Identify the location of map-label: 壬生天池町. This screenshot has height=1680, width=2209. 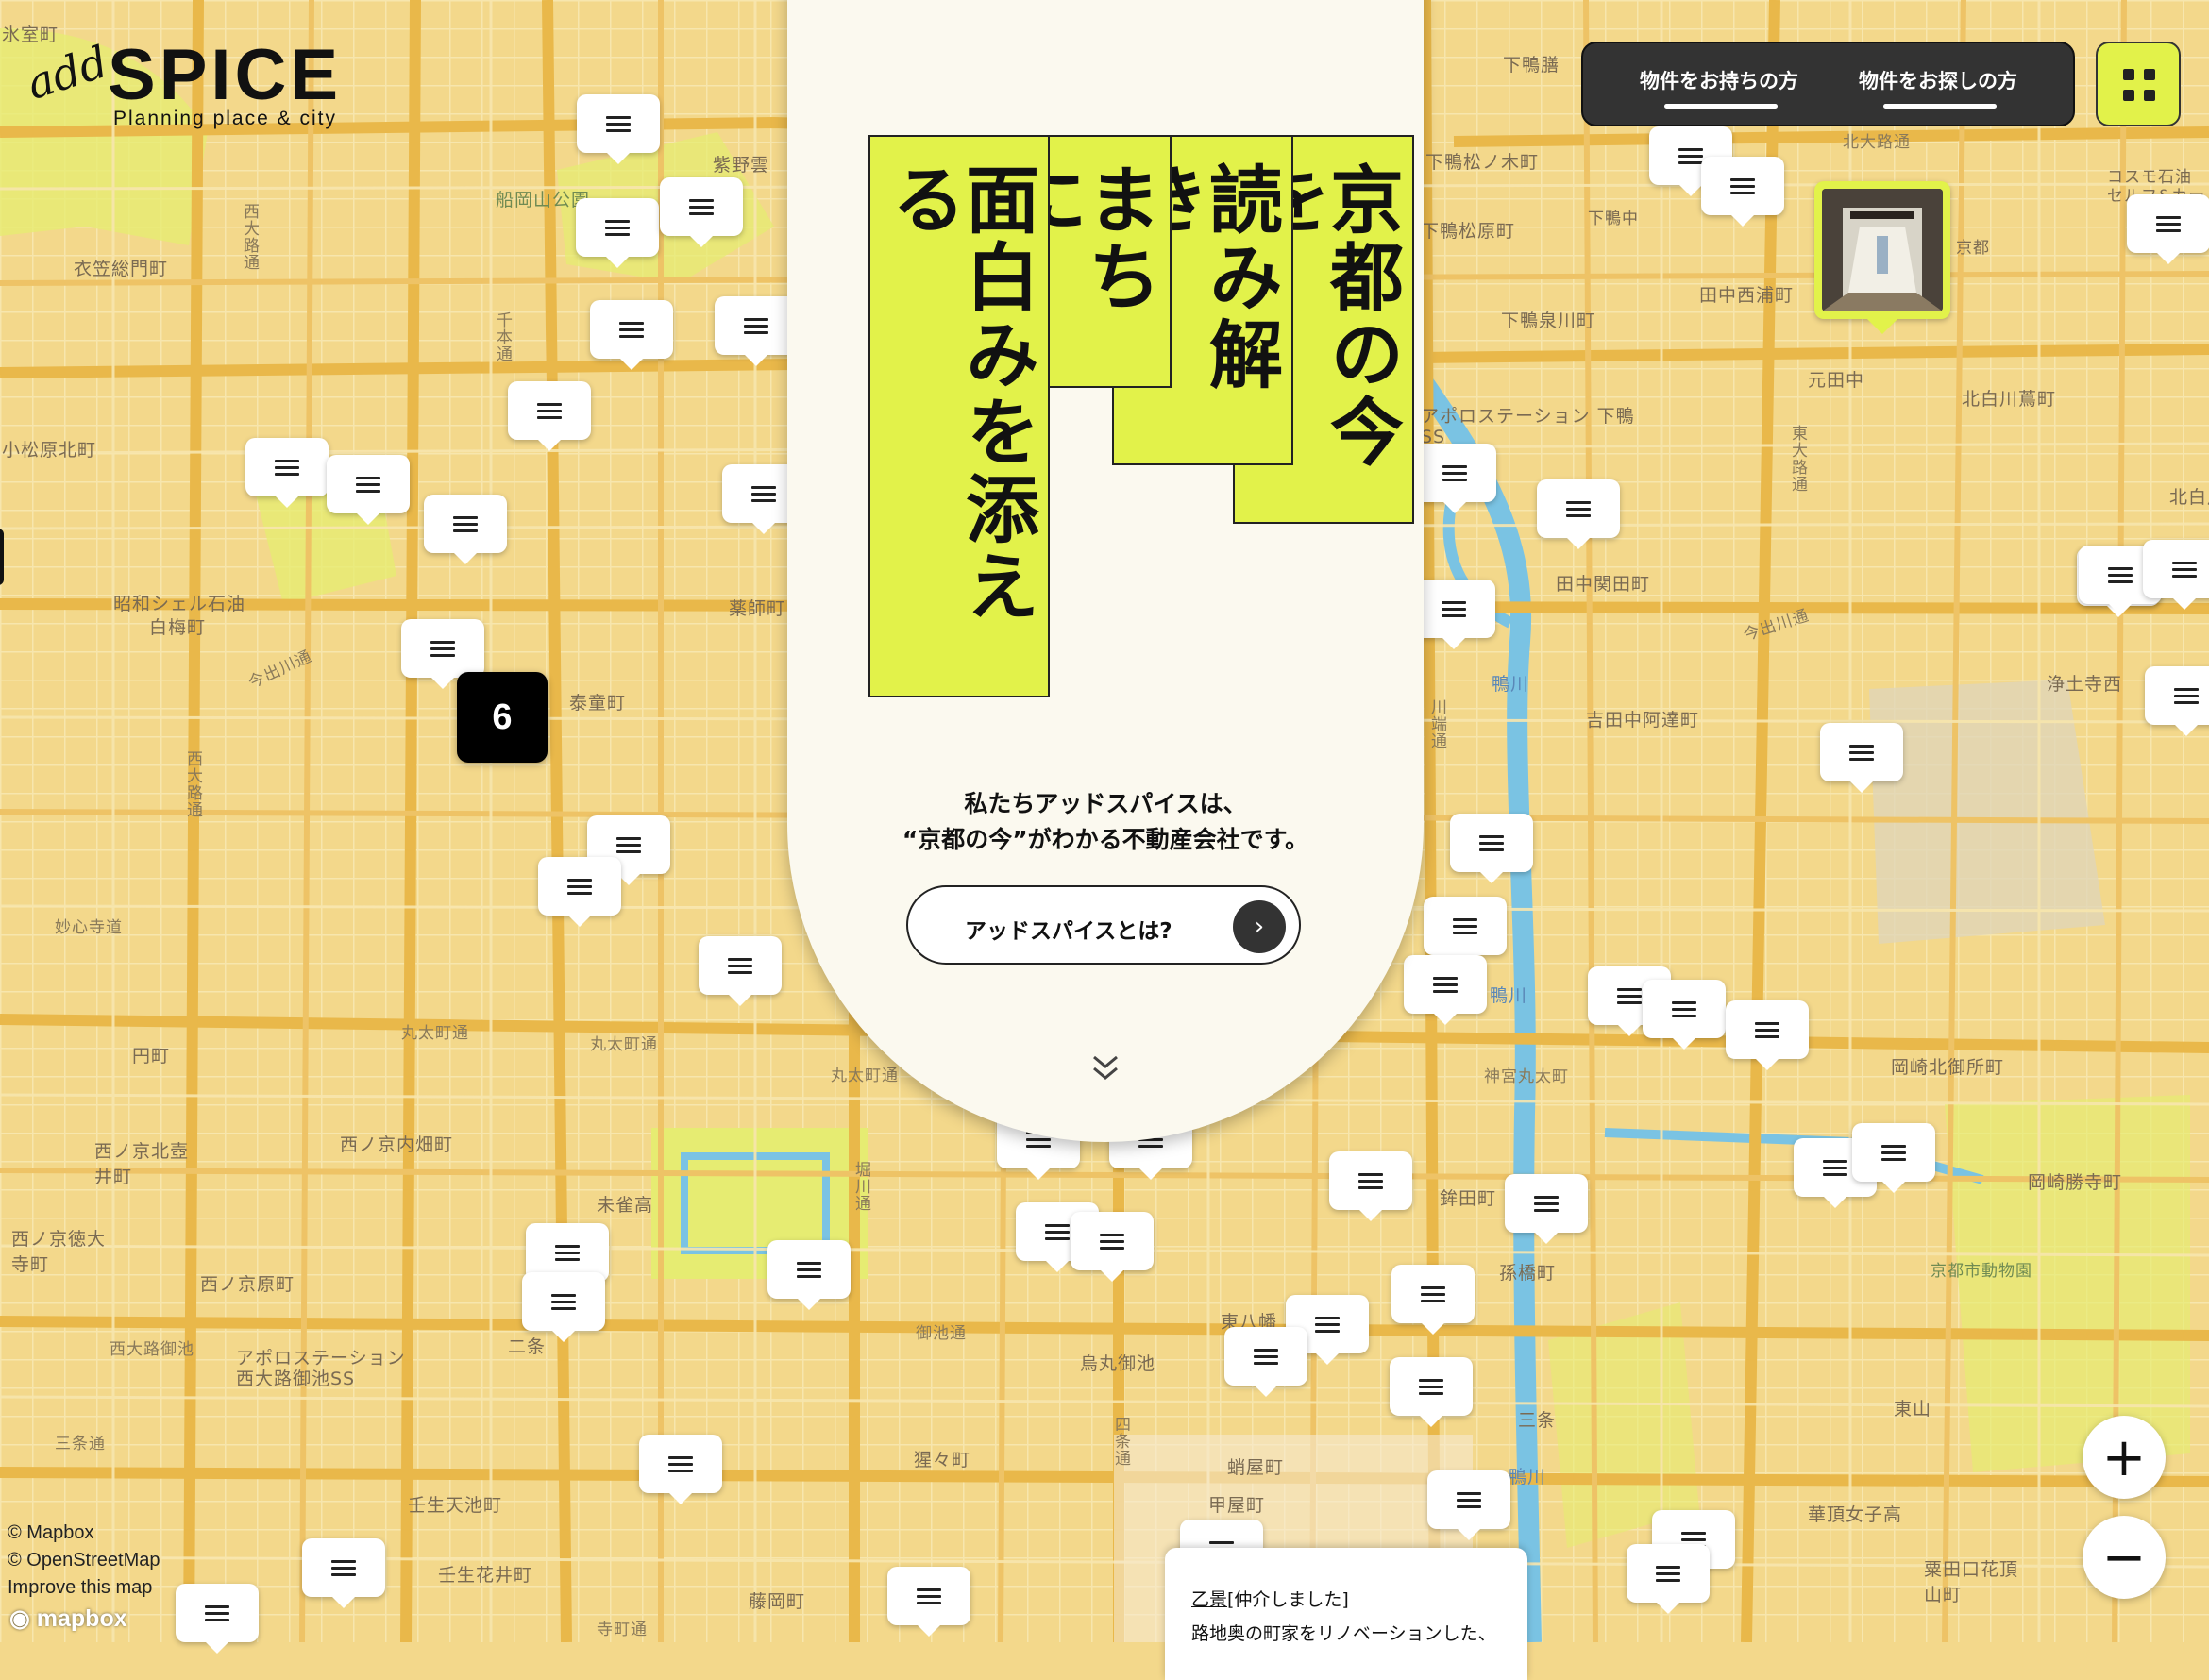
(456, 1505).